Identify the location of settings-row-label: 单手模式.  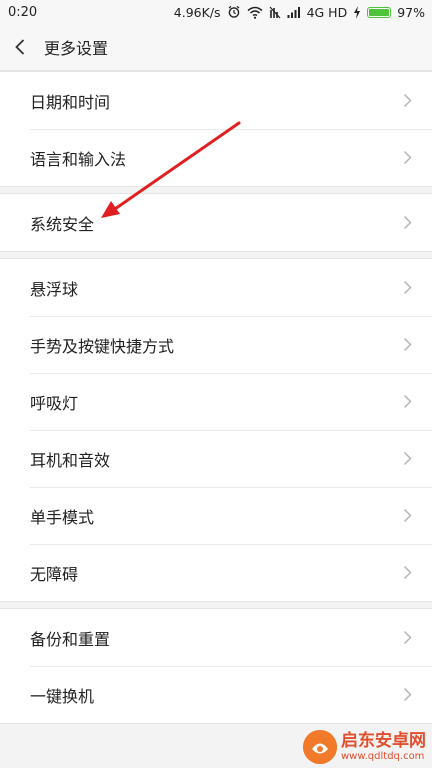
(62, 517).